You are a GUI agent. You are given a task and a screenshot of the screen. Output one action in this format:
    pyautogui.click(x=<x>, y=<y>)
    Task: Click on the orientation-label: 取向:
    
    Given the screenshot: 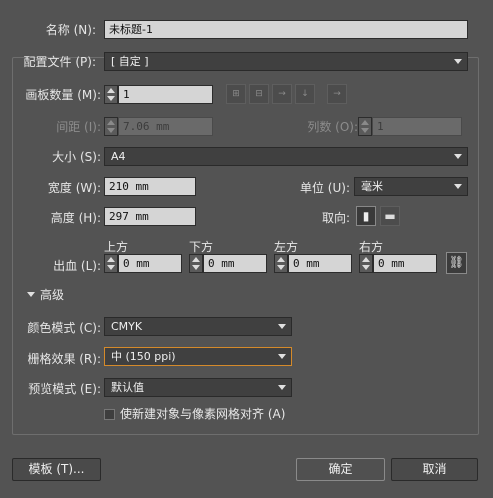 What is the action you would take?
    pyautogui.click(x=335, y=218)
    